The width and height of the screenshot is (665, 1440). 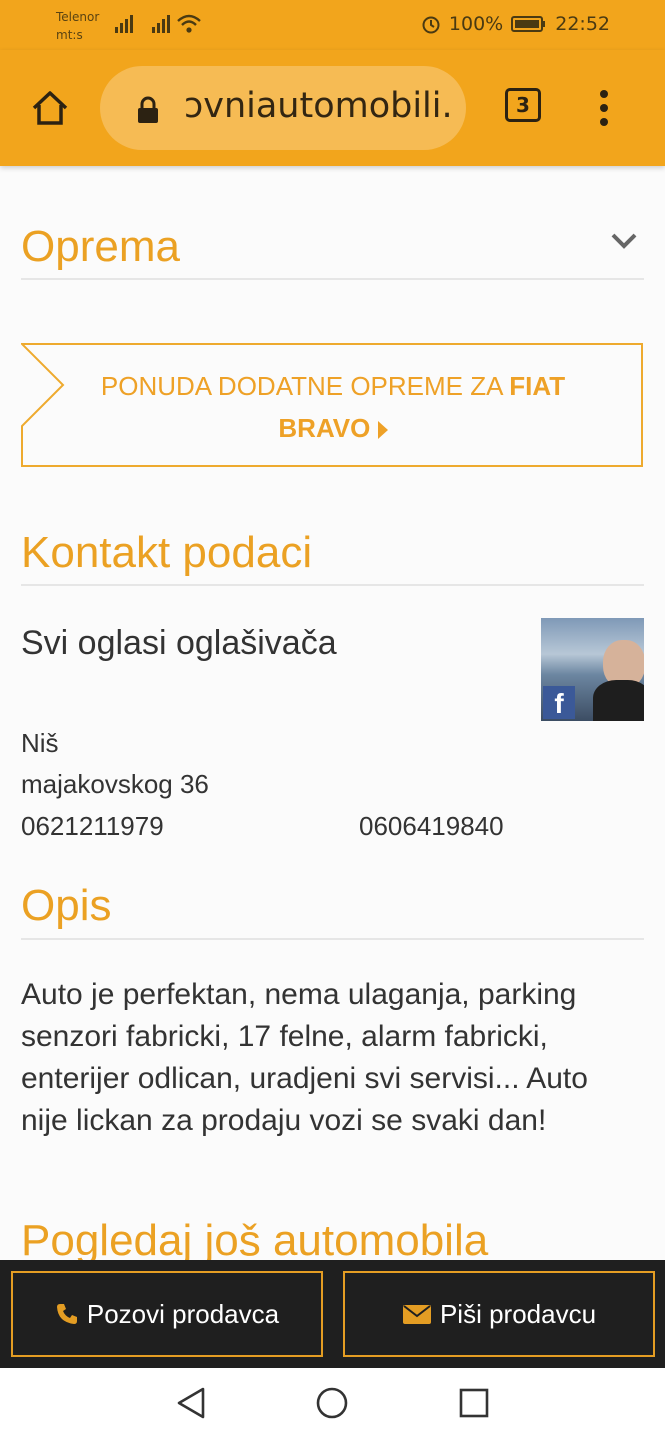 I want to click on address-text: majakovskog 36, so click(x=115, y=784).